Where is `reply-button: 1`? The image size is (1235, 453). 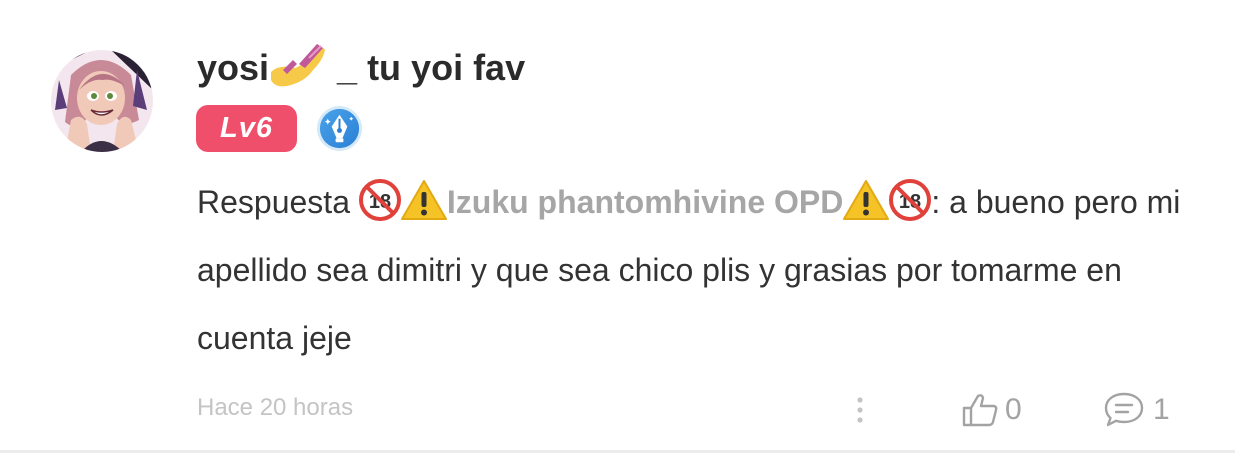 reply-button: 1 is located at coordinates (1136, 410).